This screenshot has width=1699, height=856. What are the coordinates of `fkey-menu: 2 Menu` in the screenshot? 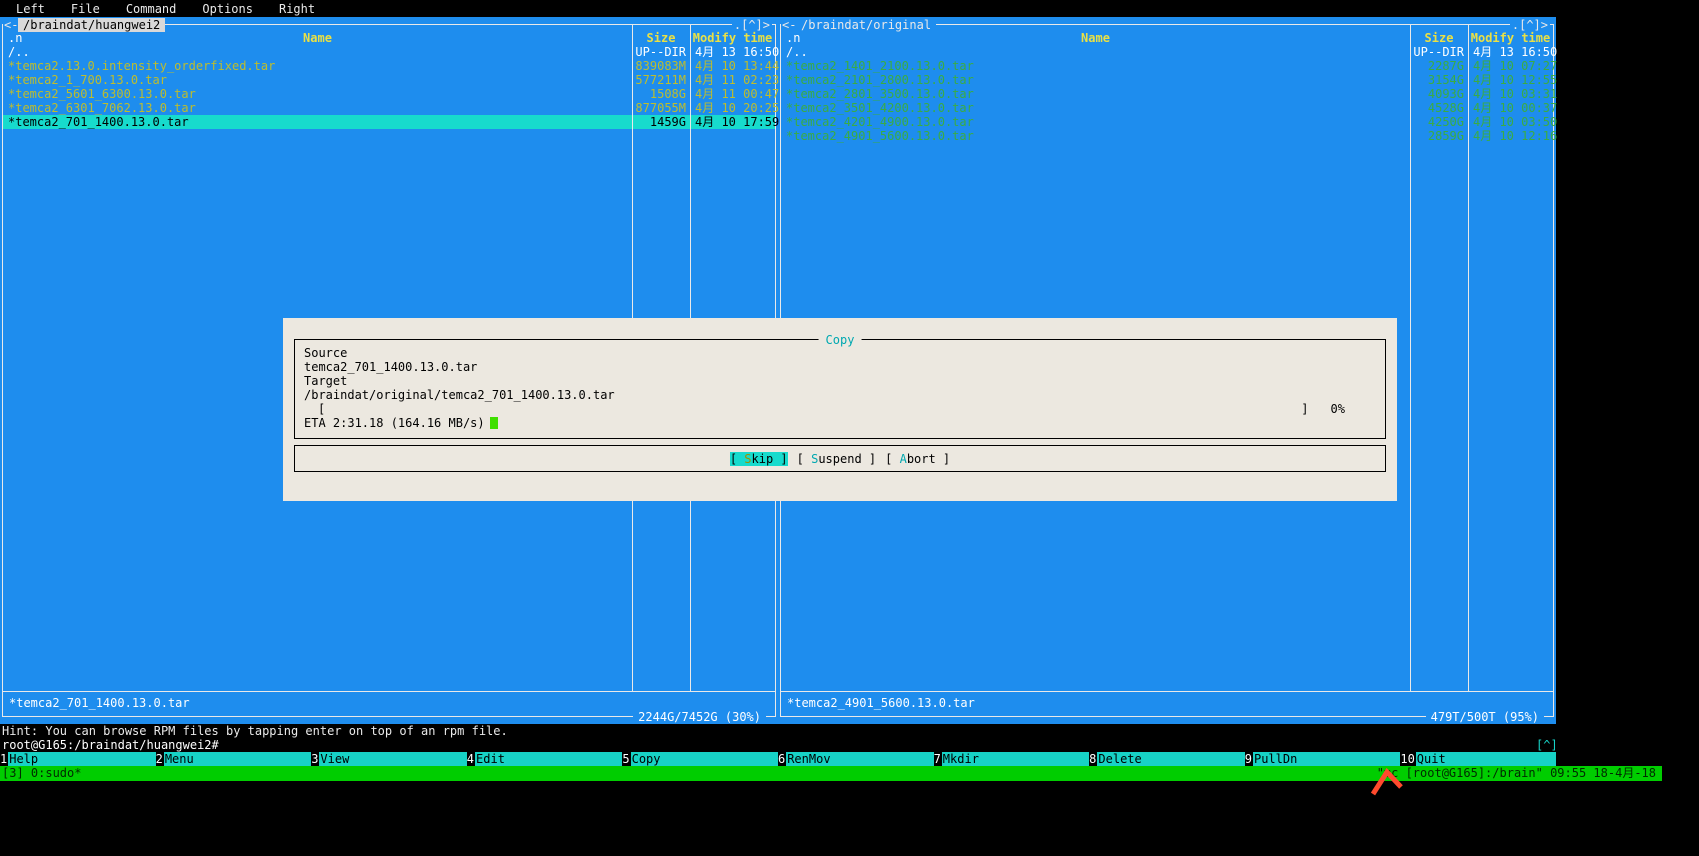 It's located at (233, 759).